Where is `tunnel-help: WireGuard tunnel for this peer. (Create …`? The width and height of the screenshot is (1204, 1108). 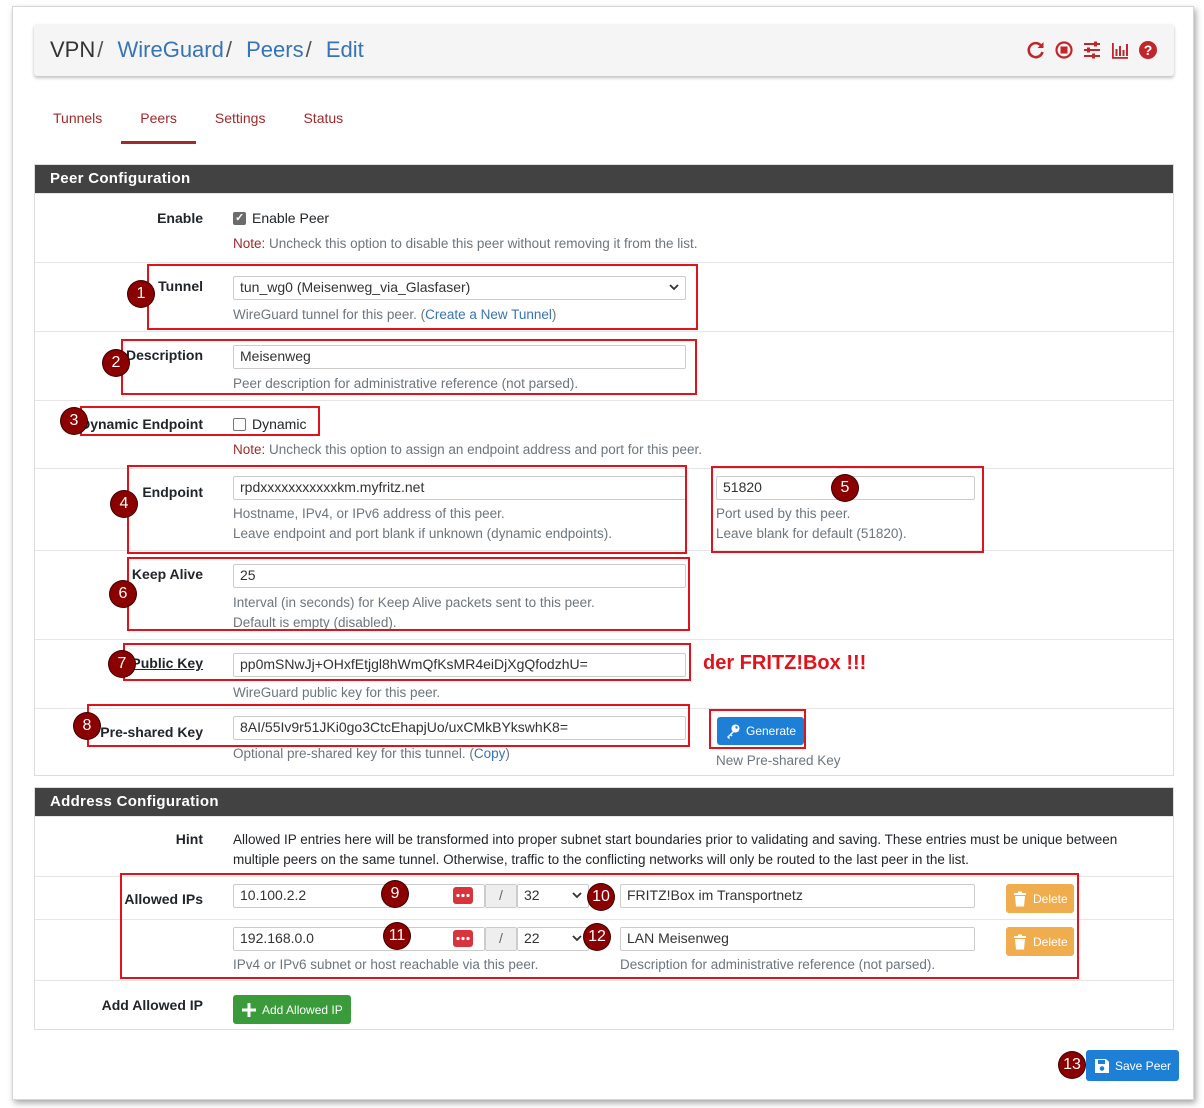
tunnel-help: WireGuard tunnel for this peer. (Create … is located at coordinates (395, 314).